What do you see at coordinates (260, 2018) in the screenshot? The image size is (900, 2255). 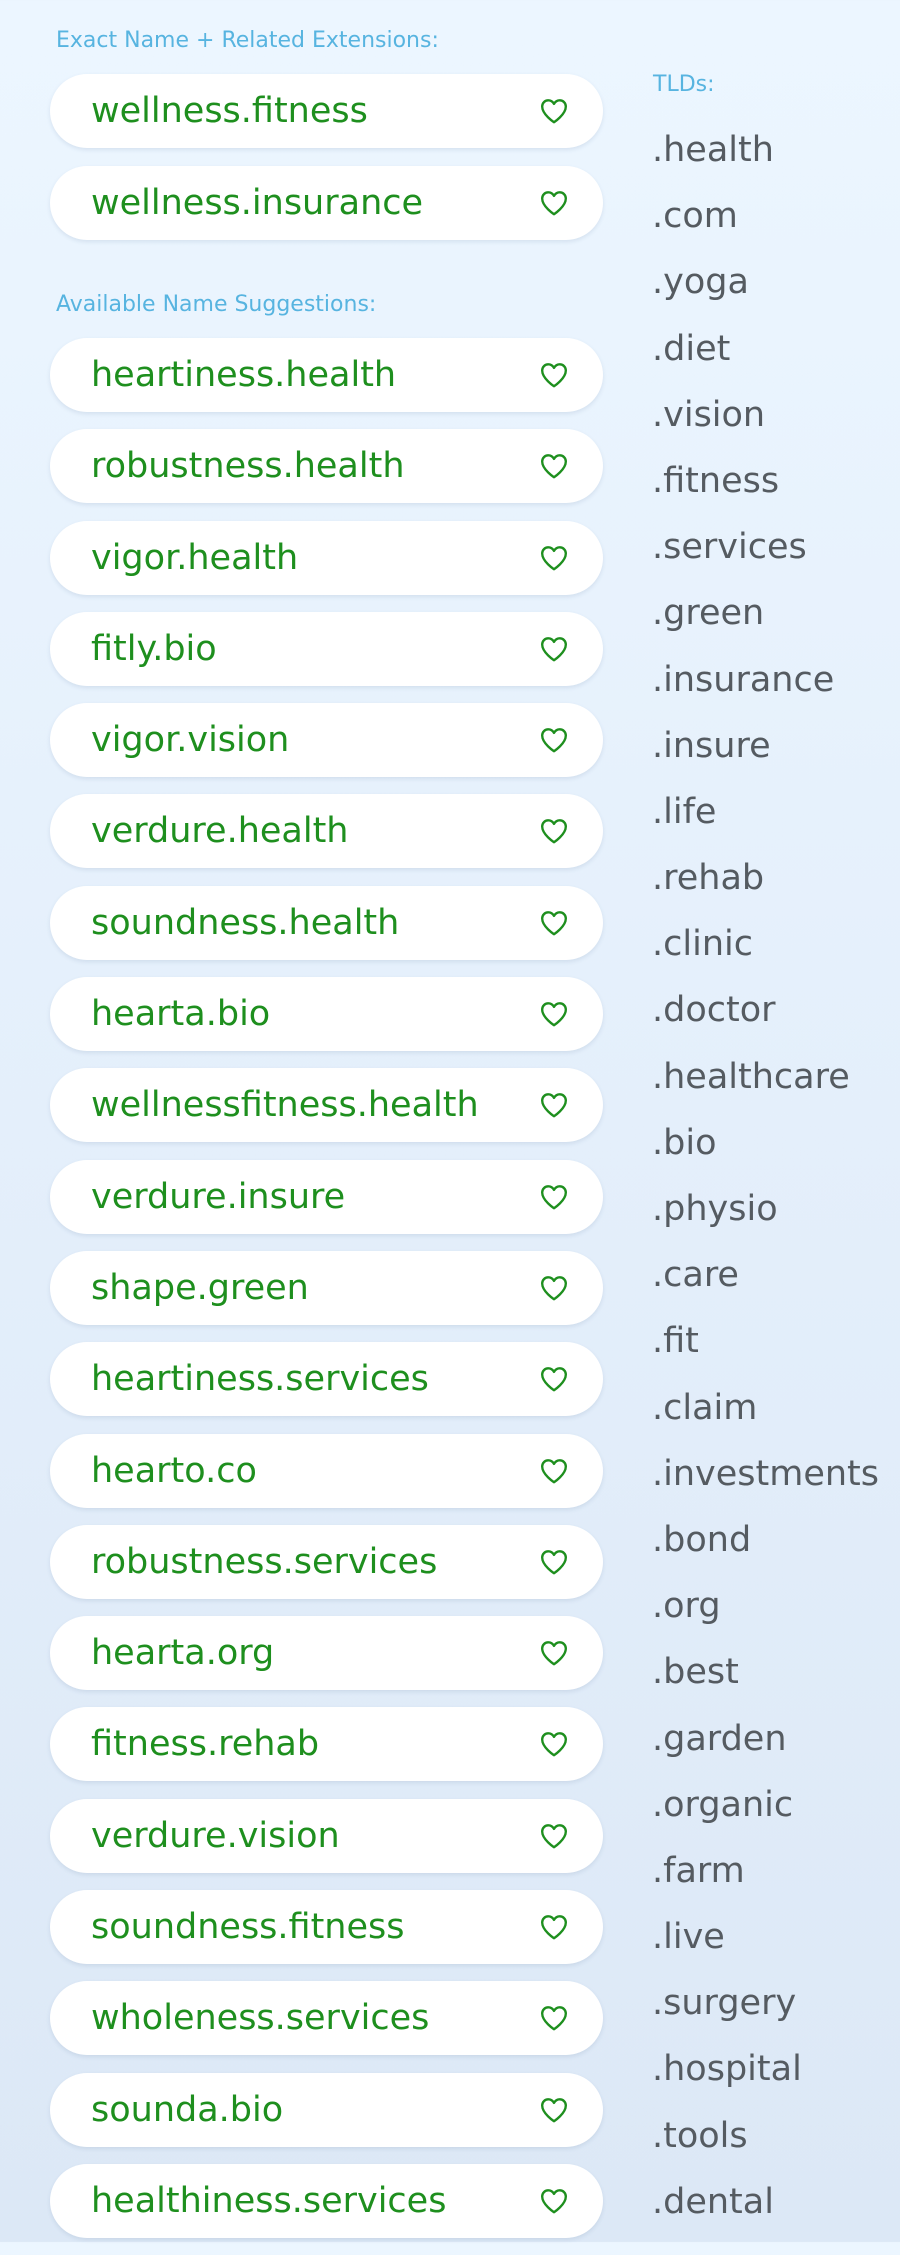 I see `domain-name-label: wholeness.services` at bounding box center [260, 2018].